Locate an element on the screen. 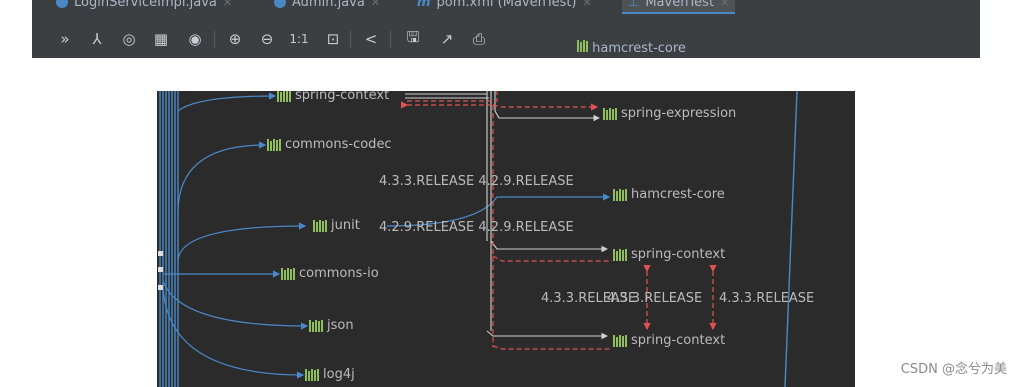 Image resolution: width=1019 pixels, height=387 pixels. diagram-icon: ⊥ is located at coordinates (634, 5).